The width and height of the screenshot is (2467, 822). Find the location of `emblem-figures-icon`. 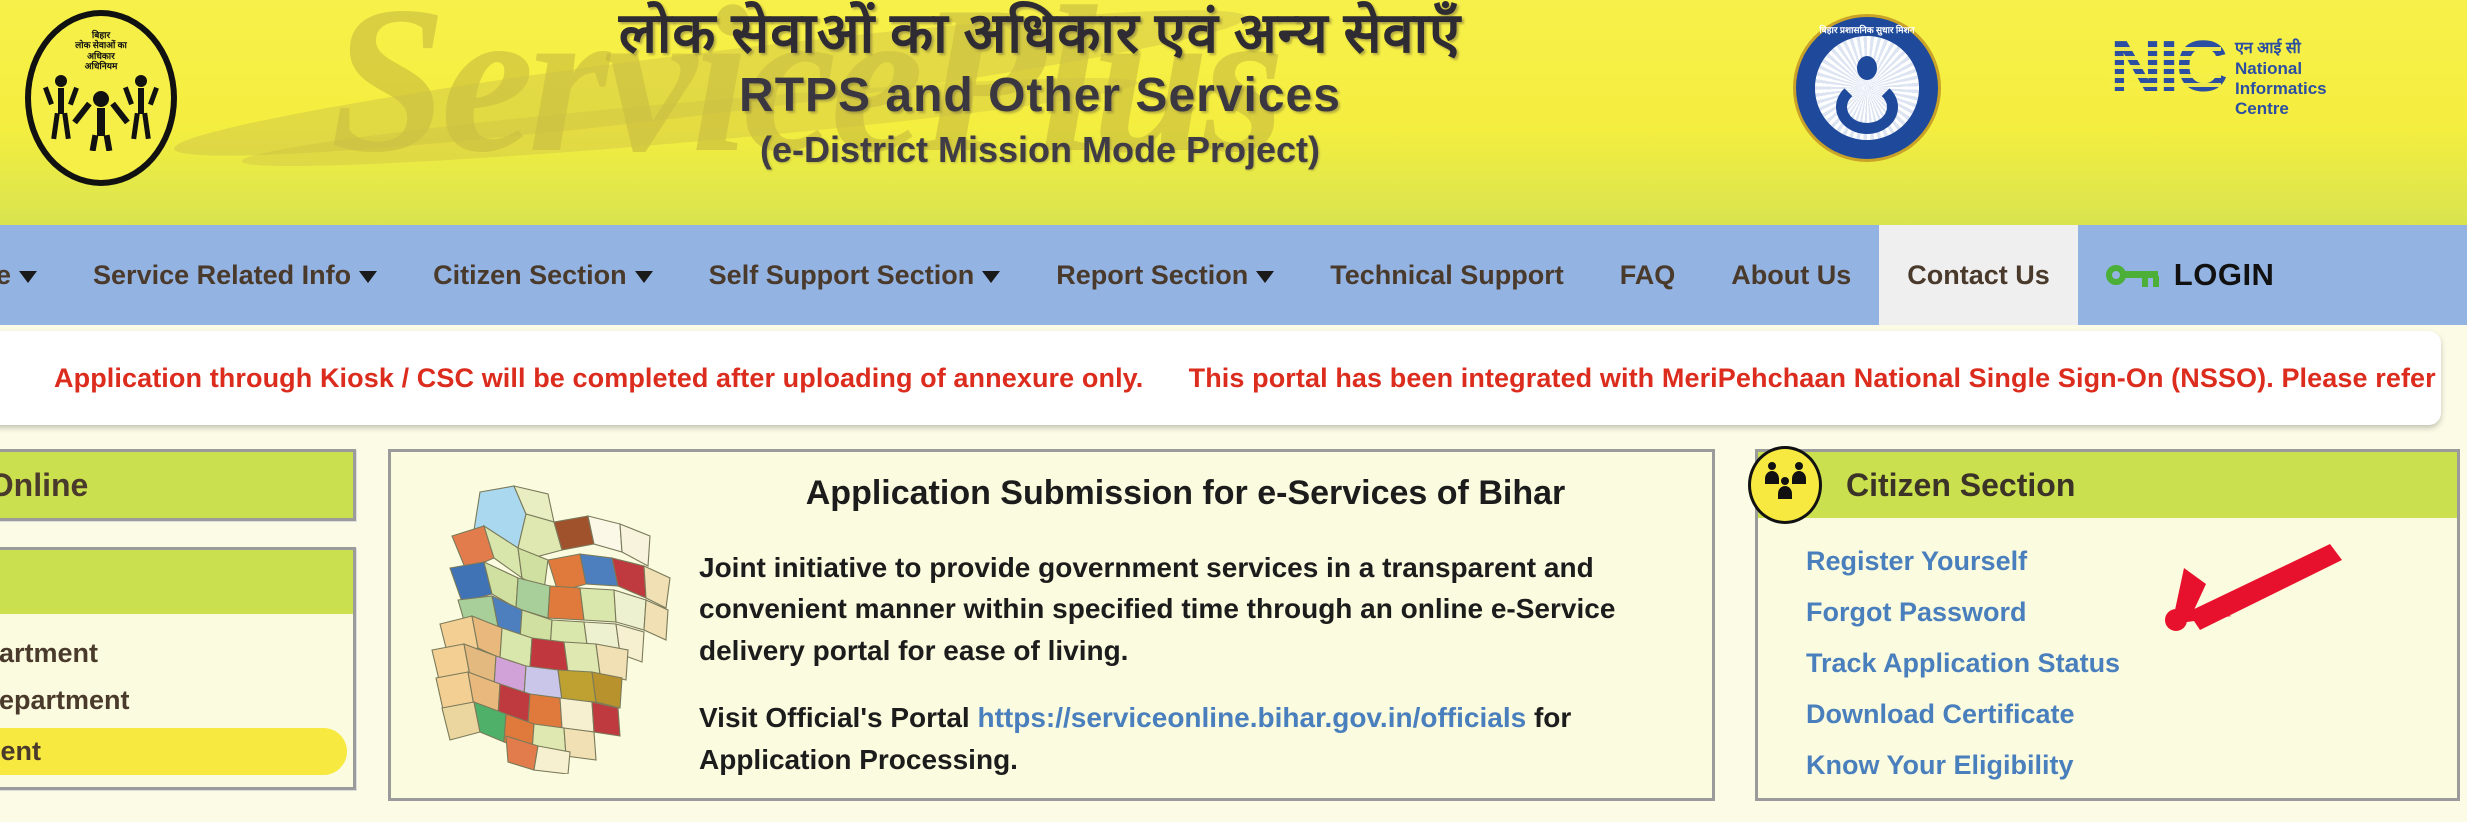

emblem-figures-icon is located at coordinates (101, 113).